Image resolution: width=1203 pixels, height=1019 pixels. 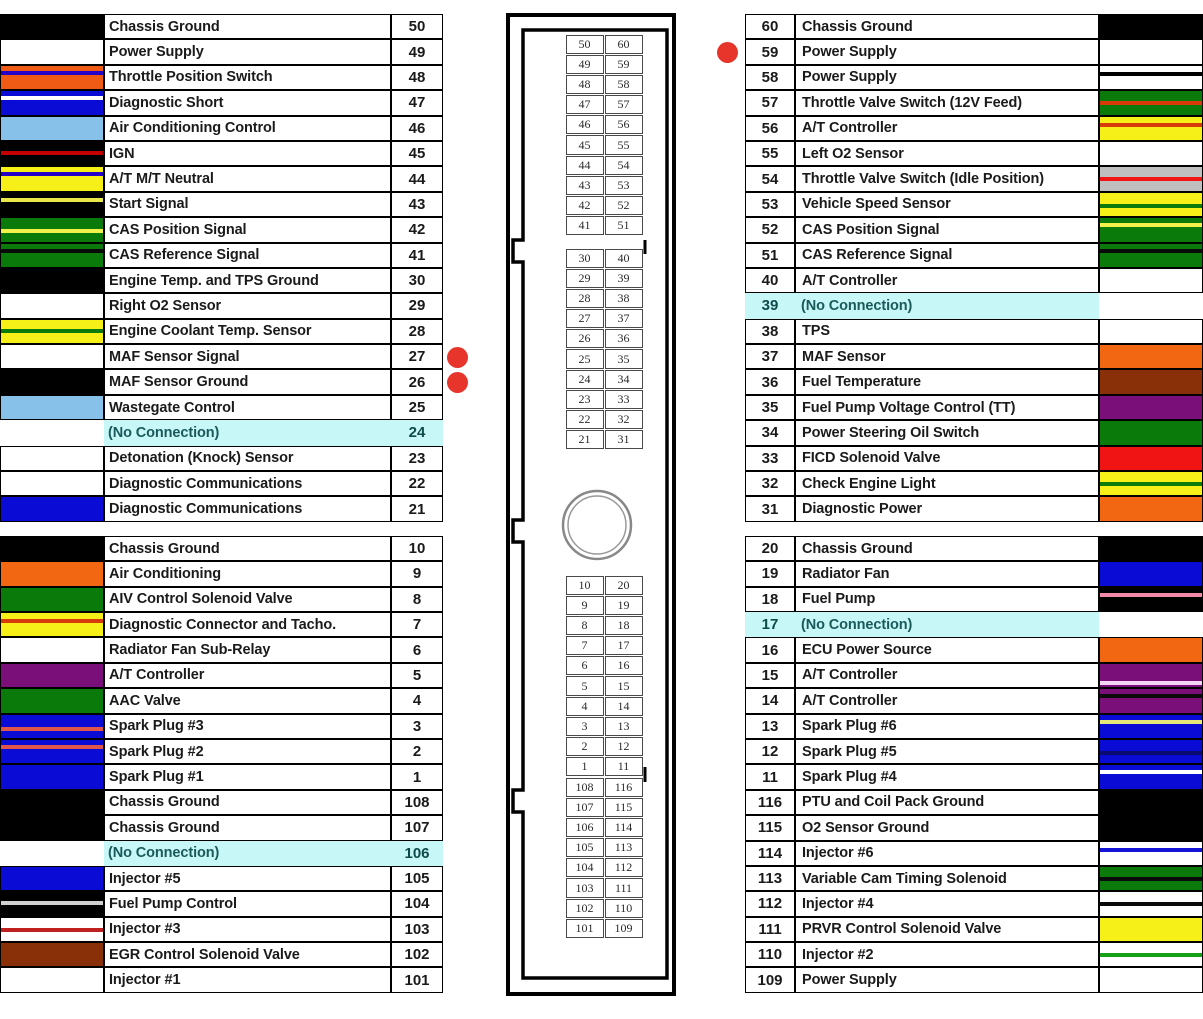 What do you see at coordinates (974, 929) in the screenshot?
I see `pin-row: 111 PRVR Control Solenoid Valve` at bounding box center [974, 929].